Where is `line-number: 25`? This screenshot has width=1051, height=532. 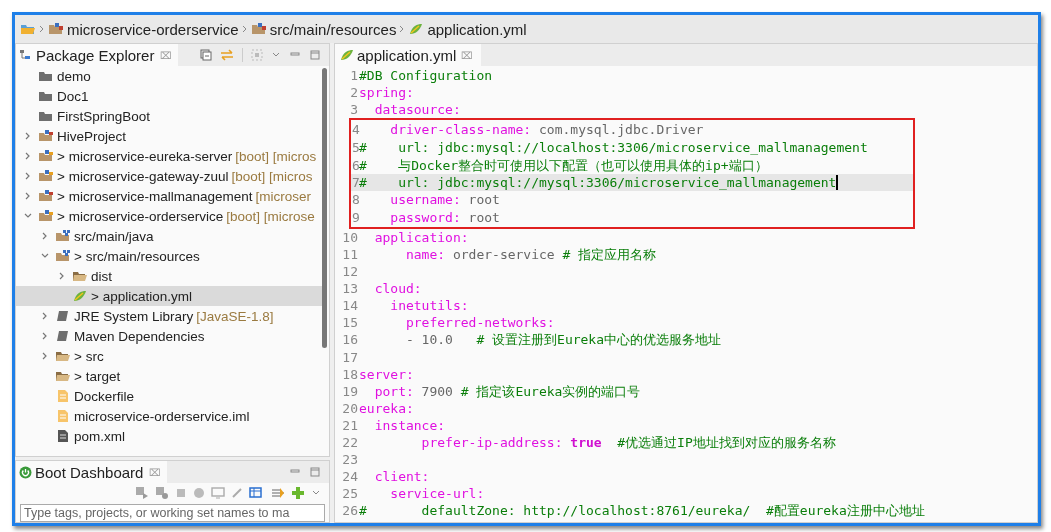 line-number: 25 is located at coordinates (350, 494).